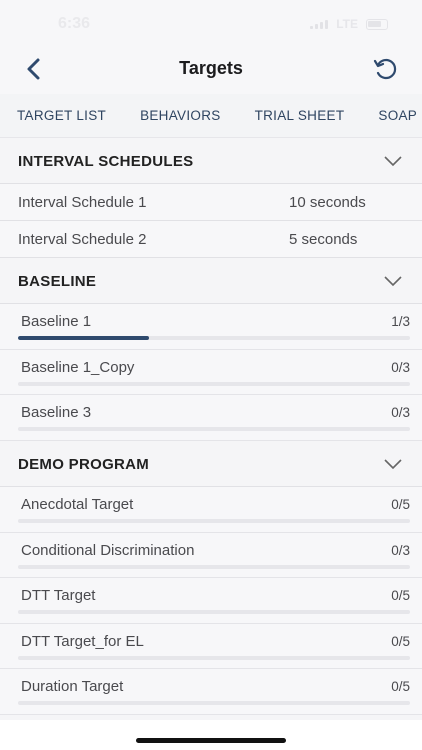 The height and width of the screenshot is (750, 422). I want to click on tab-target-list: TARGET LIST, so click(61, 115).